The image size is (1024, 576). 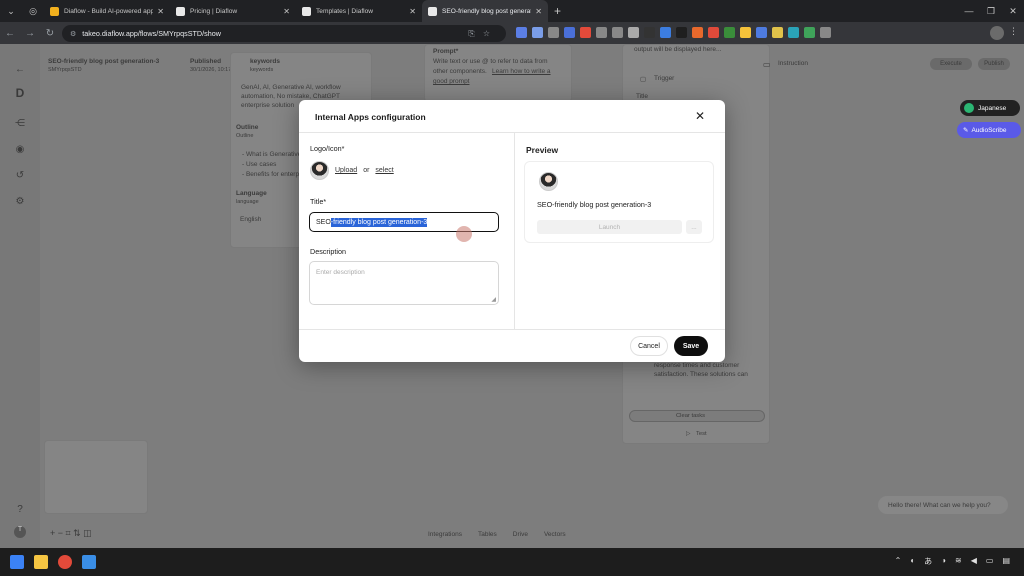 I want to click on drive-tab: Drive, so click(x=520, y=534).